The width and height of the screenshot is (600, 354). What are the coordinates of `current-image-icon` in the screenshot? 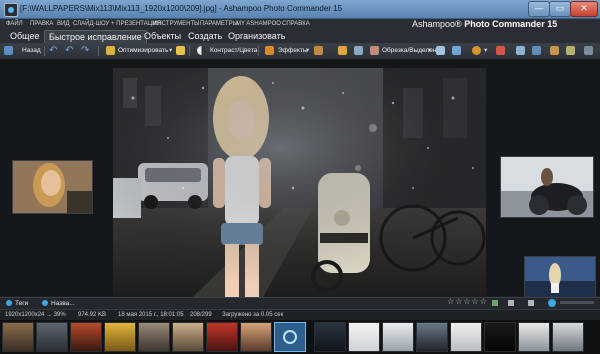 It's located at (290, 337).